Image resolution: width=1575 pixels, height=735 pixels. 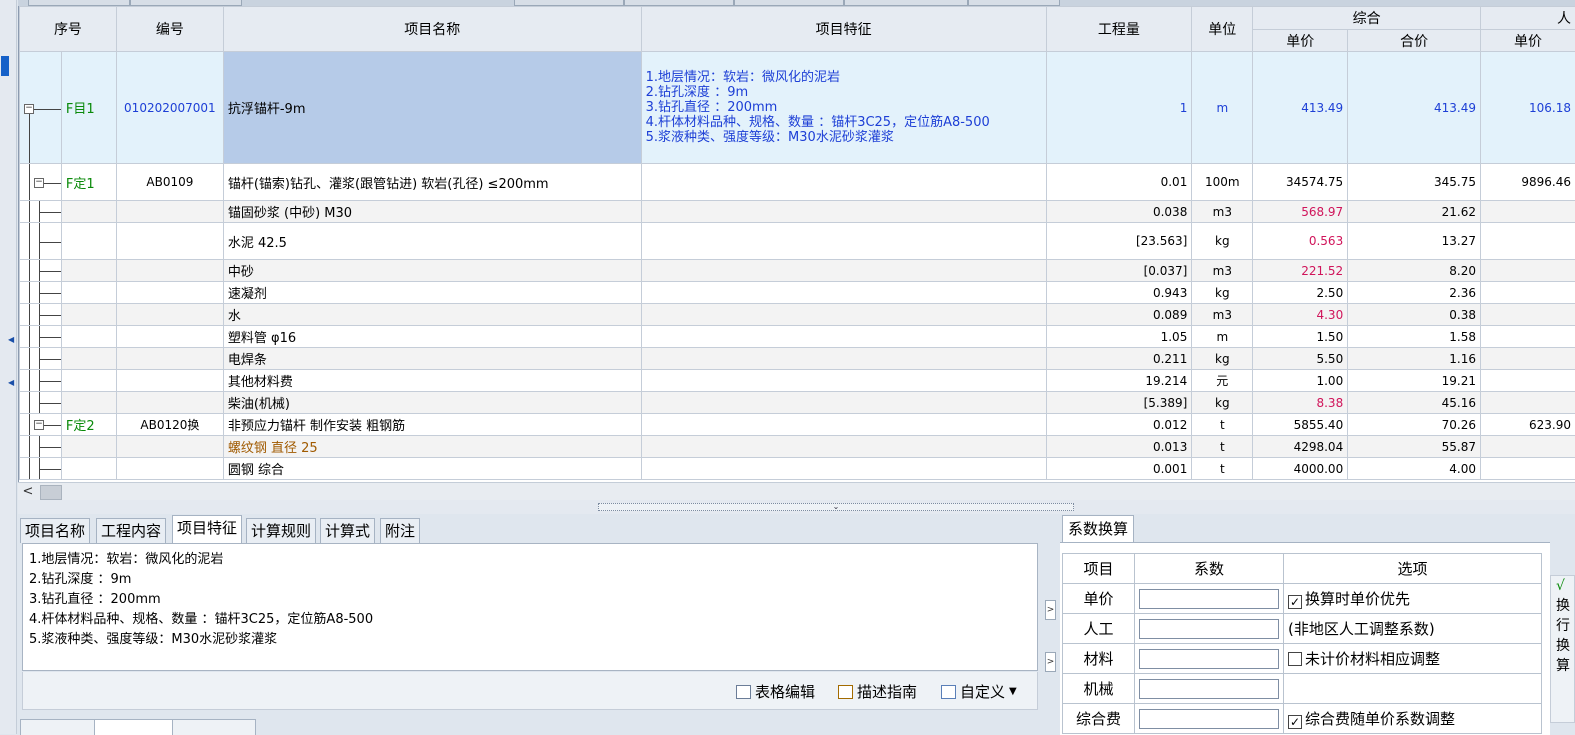 I want to click on row-quantity: 1.05, so click(x=1119, y=337).